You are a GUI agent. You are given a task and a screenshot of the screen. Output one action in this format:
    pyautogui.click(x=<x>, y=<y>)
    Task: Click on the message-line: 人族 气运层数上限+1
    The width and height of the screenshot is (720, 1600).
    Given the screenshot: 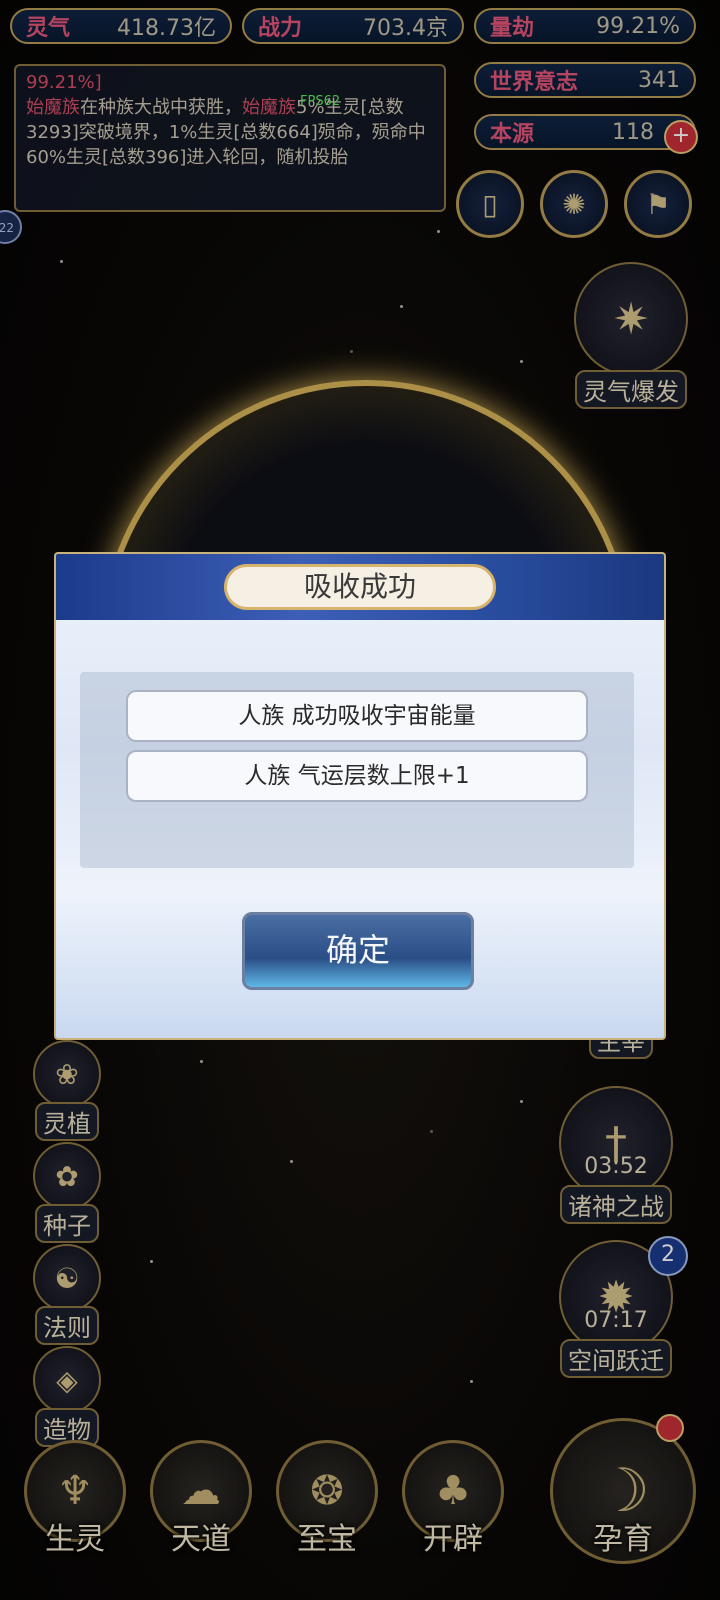 What is the action you would take?
    pyautogui.click(x=357, y=776)
    